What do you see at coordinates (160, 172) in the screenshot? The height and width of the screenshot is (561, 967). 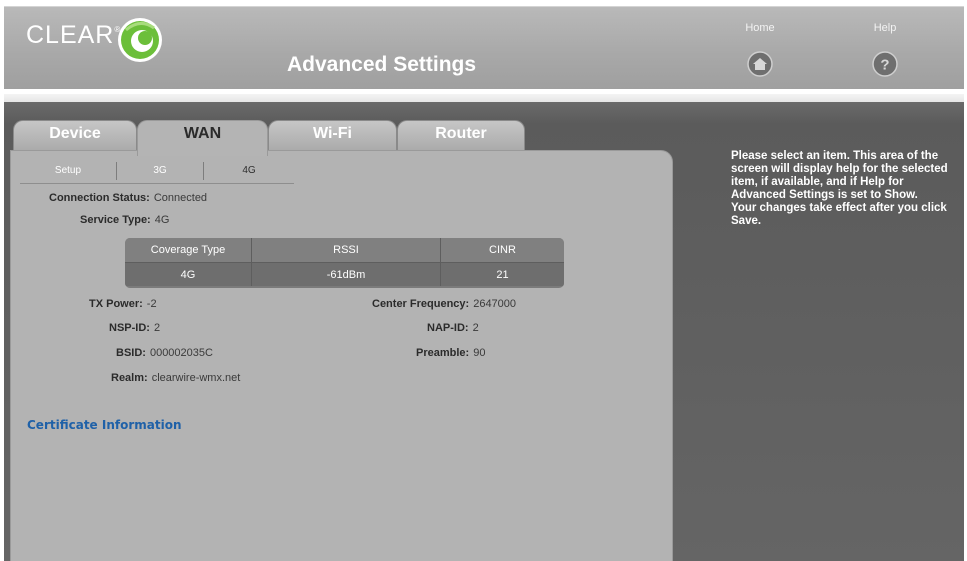 I see `subtab-3g: 3G` at bounding box center [160, 172].